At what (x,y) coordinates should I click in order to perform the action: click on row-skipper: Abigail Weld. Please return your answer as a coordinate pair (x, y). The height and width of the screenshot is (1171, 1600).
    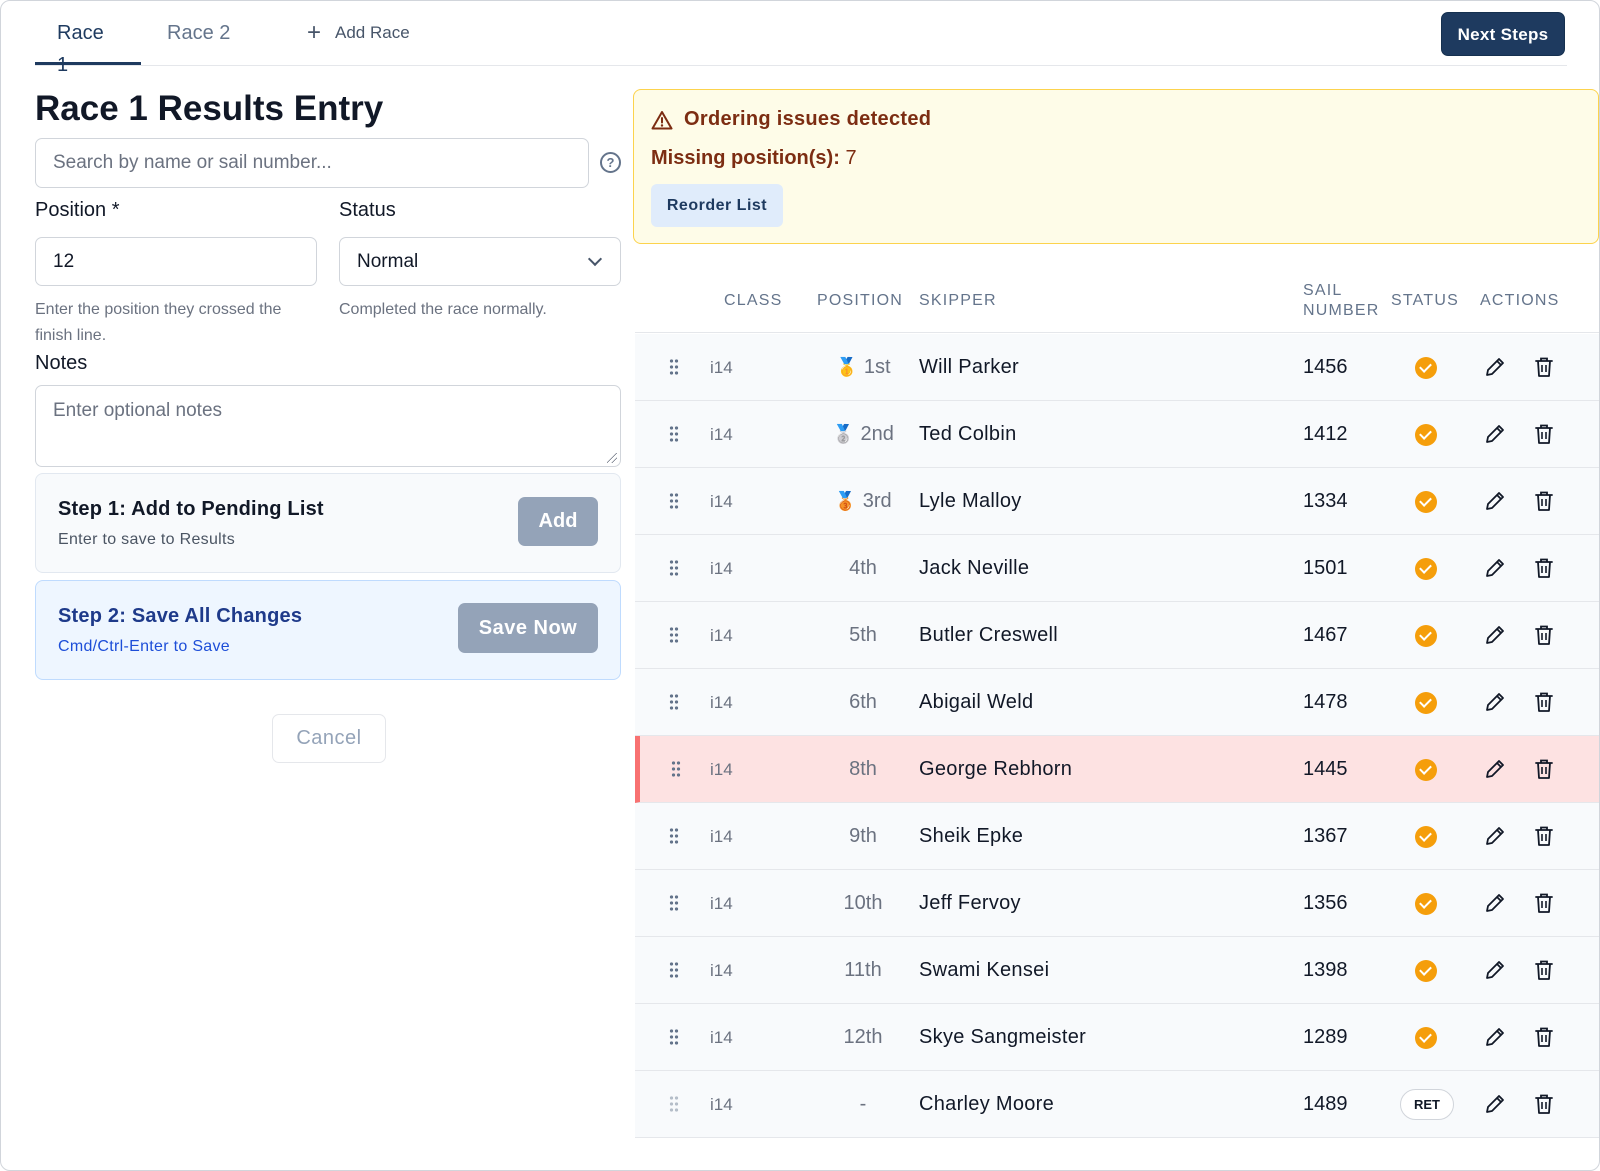
    Looking at the image, I should click on (976, 702).